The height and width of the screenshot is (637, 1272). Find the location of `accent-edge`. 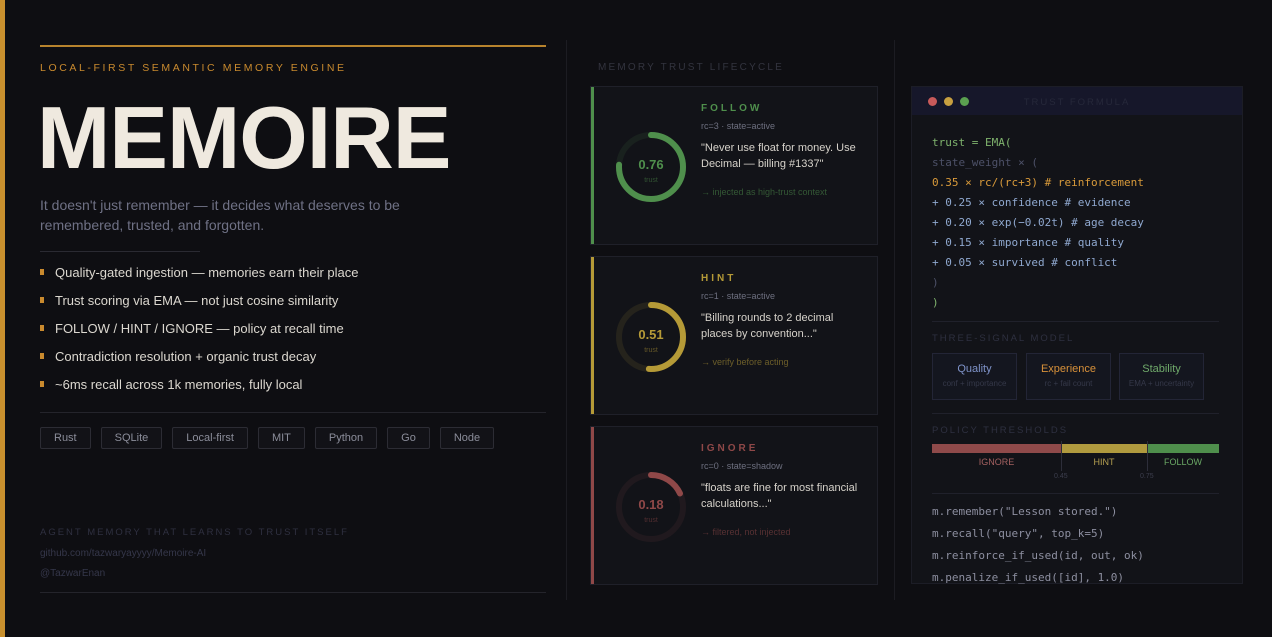

accent-edge is located at coordinates (2, 318).